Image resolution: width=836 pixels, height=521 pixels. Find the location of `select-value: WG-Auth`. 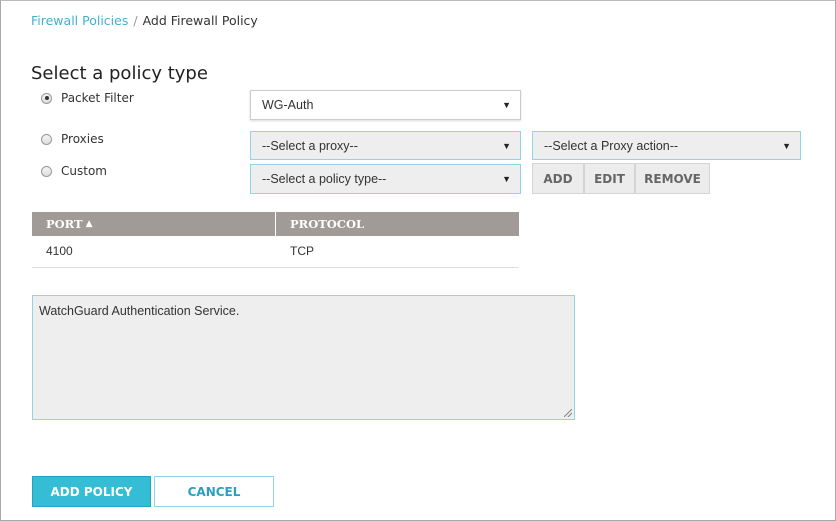

select-value: WG-Auth is located at coordinates (288, 105).